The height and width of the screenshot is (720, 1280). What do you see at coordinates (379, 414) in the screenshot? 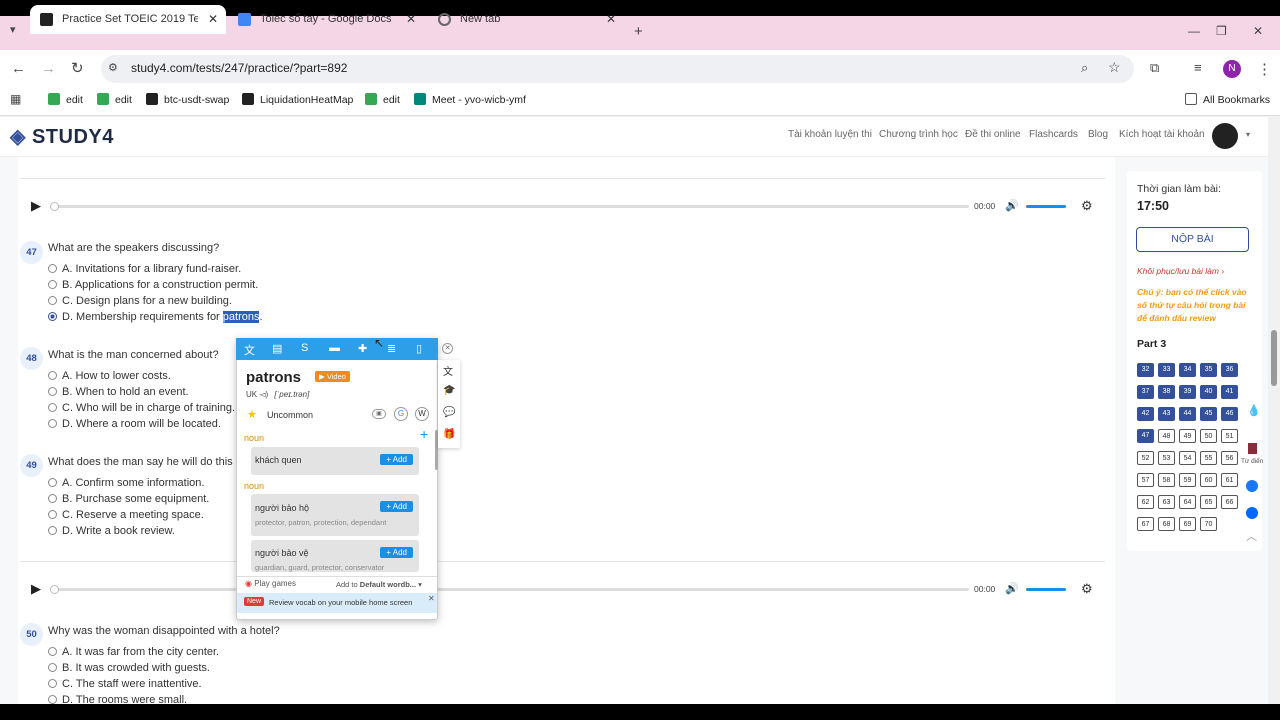
I see `image-icon: ▣` at bounding box center [379, 414].